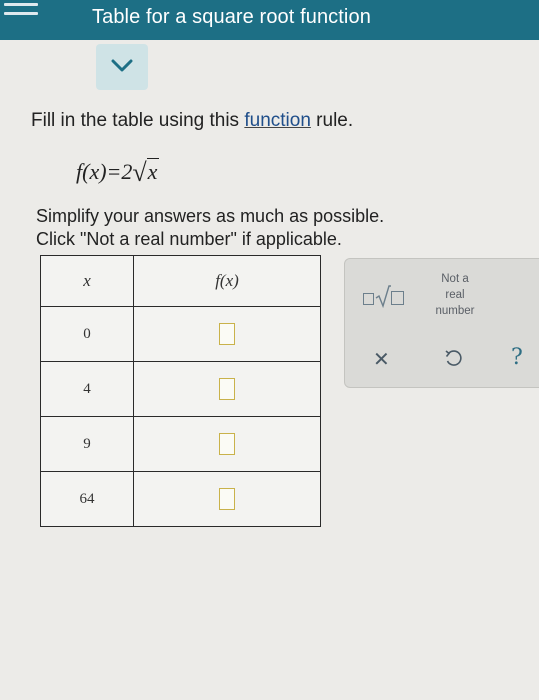 This screenshot has width=539, height=700. What do you see at coordinates (21, 20) in the screenshot?
I see `menu-icon` at bounding box center [21, 20].